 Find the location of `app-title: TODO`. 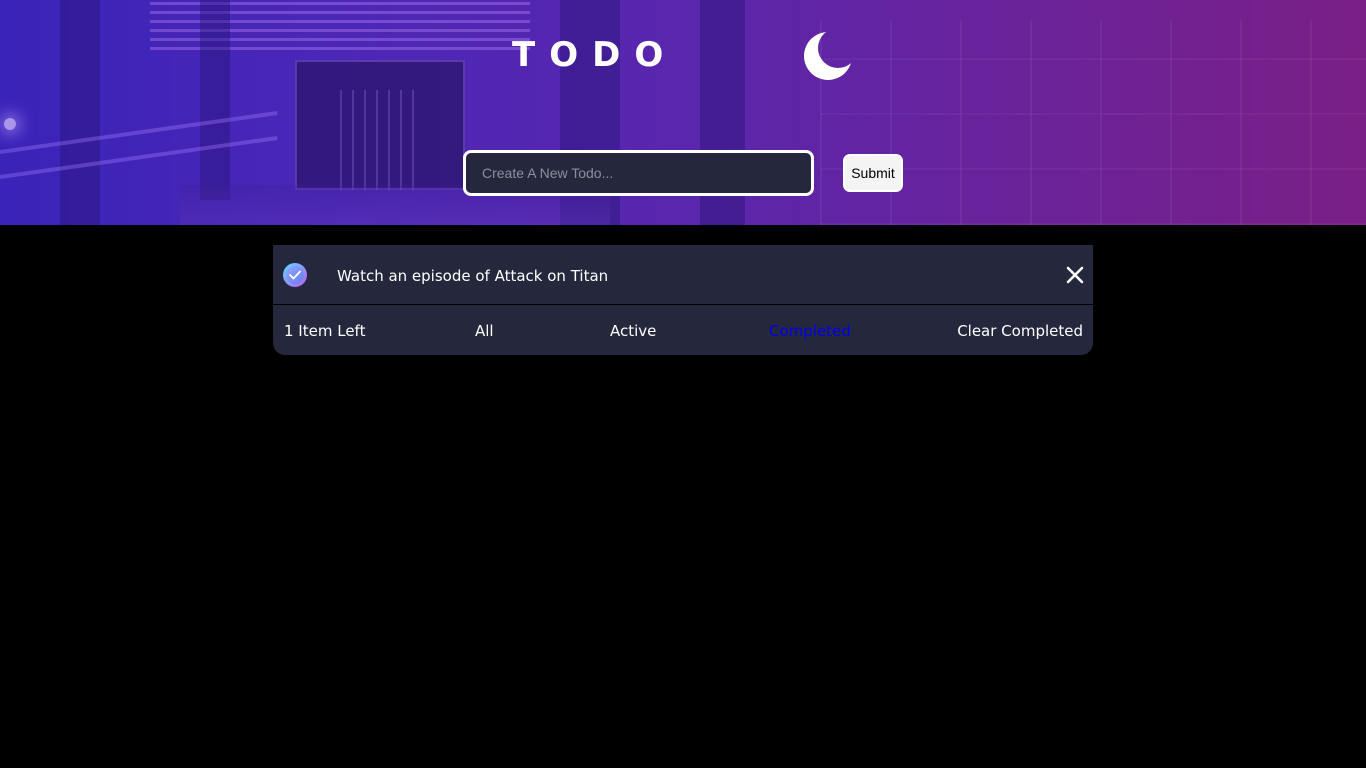

app-title: TODO is located at coordinates (595, 55).